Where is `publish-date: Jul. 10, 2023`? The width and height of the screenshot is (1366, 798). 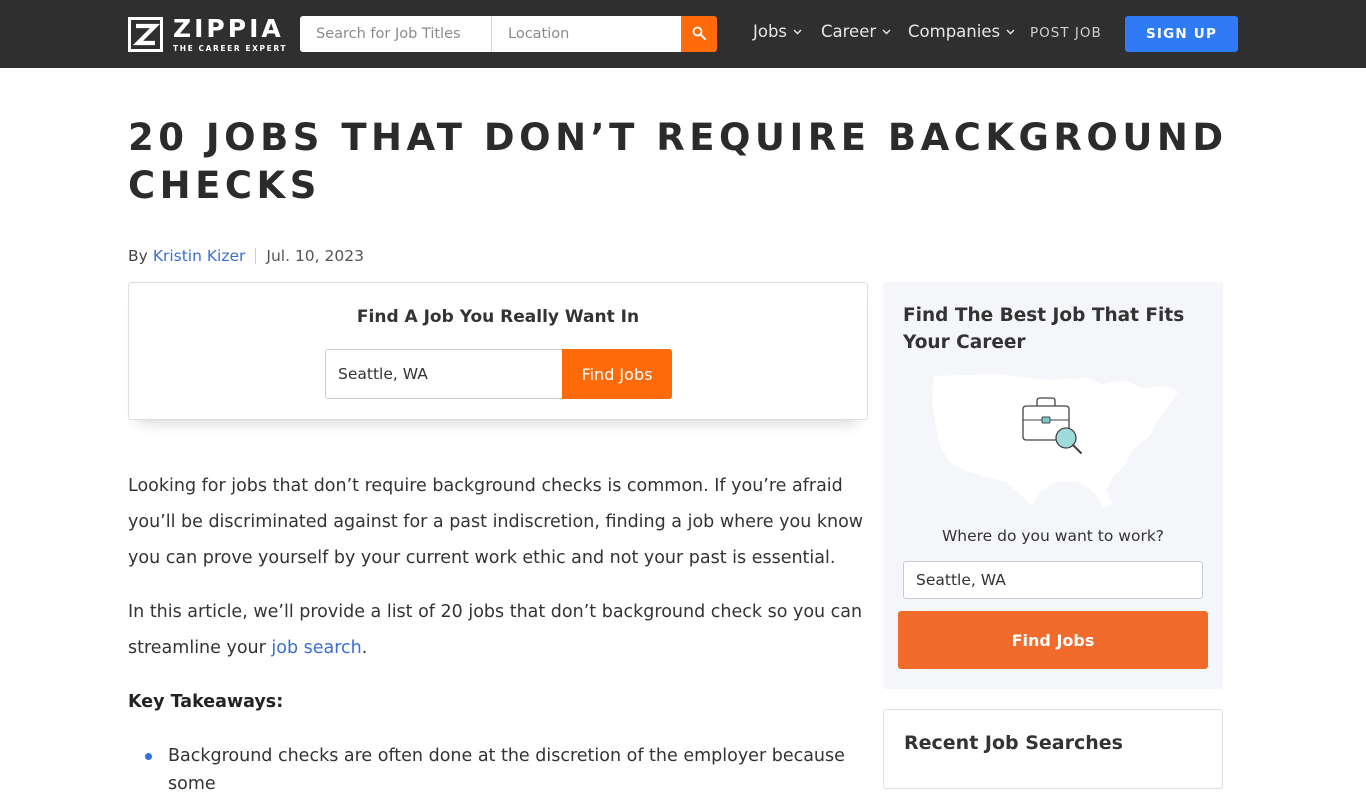 publish-date: Jul. 10, 2023 is located at coordinates (315, 256).